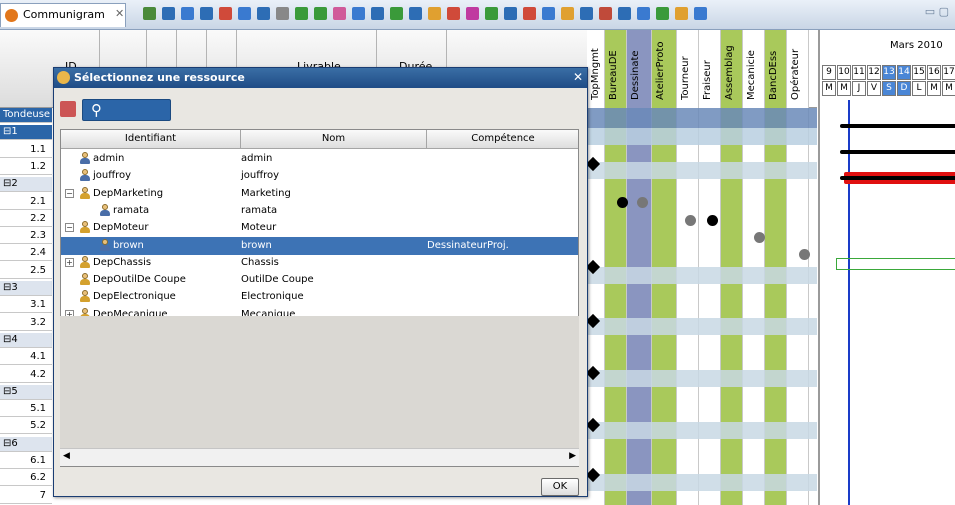  Describe the element at coordinates (319, 176) in the screenshot. I see `tree-row: jouffroy jouffroy` at that location.